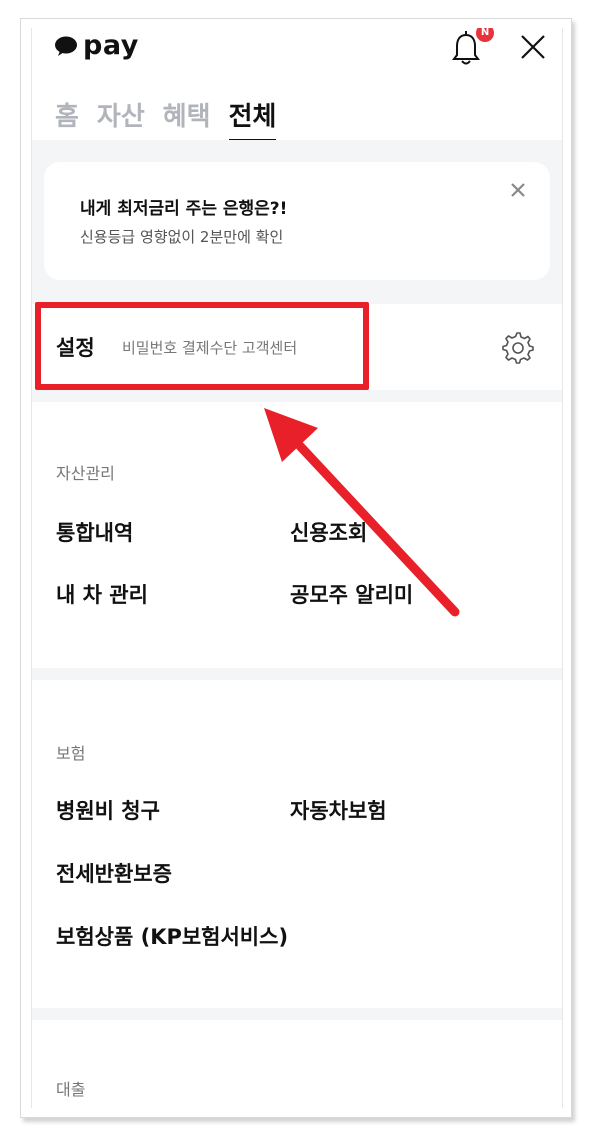  What do you see at coordinates (485, 35) in the screenshot?
I see `notification-badge: N` at bounding box center [485, 35].